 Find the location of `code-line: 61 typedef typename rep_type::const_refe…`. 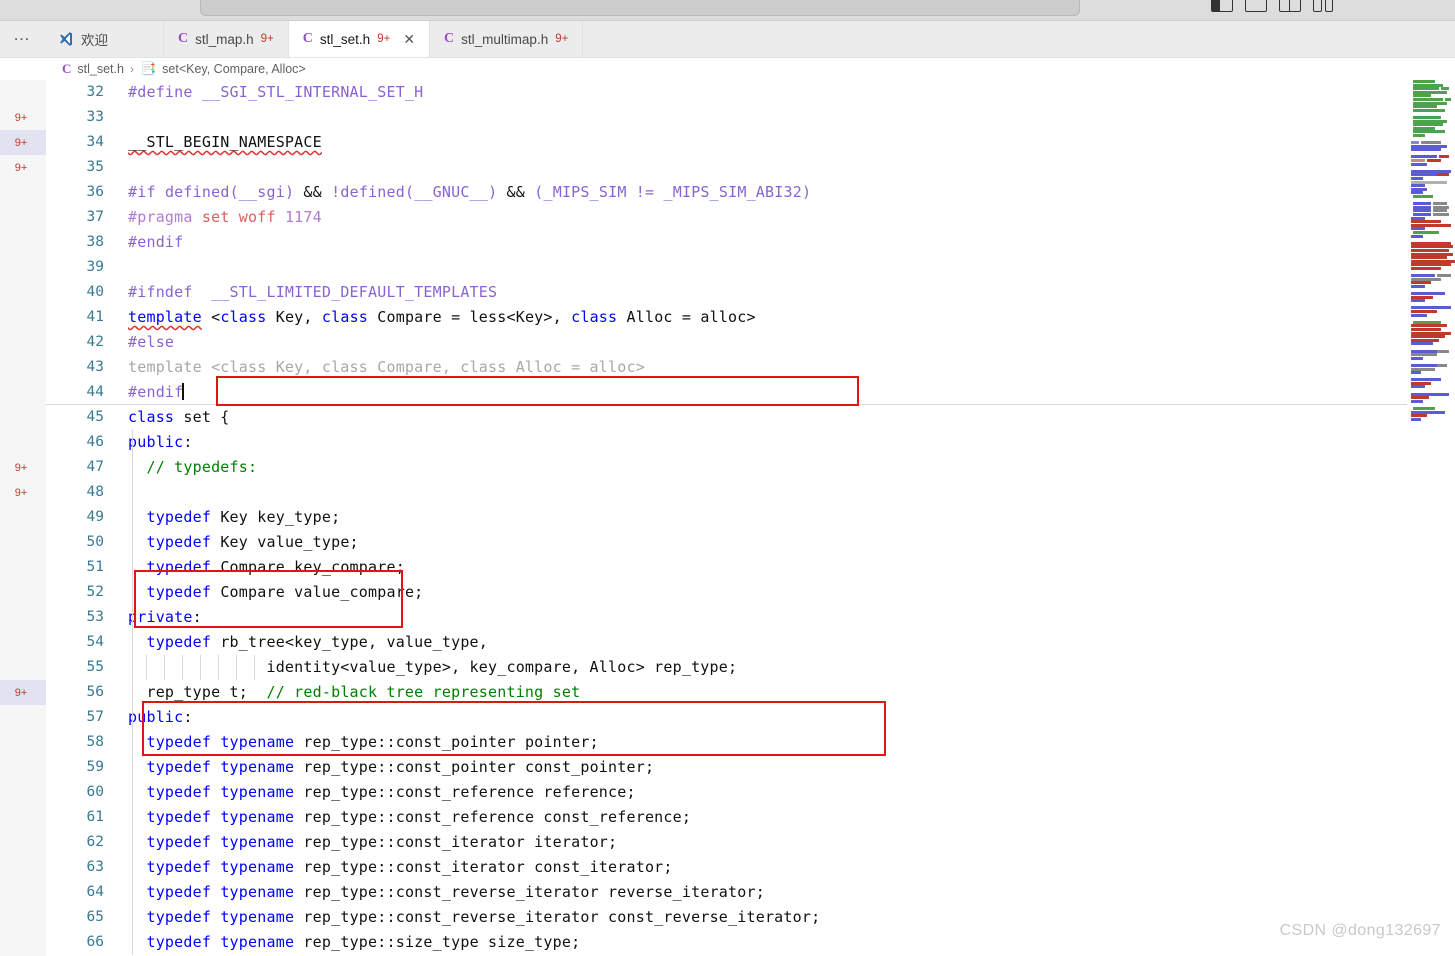

code-line: 61 typedef typename rep_type::const_refe… is located at coordinates (750, 817).